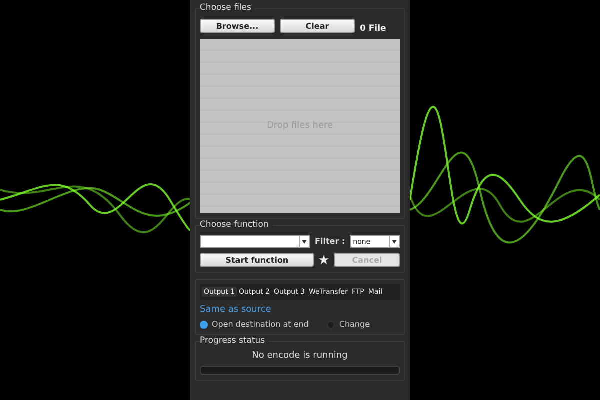  What do you see at coordinates (330, 241) in the screenshot?
I see `filter-label: Filter :` at bounding box center [330, 241].